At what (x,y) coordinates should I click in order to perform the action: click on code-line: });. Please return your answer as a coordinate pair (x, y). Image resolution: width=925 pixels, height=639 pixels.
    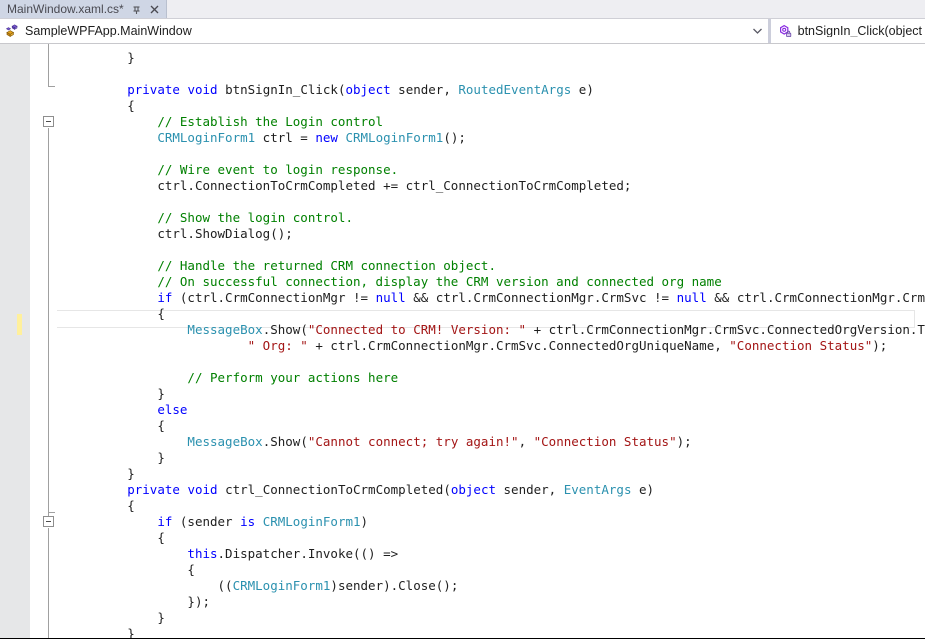
    Looking at the image, I should click on (198, 601).